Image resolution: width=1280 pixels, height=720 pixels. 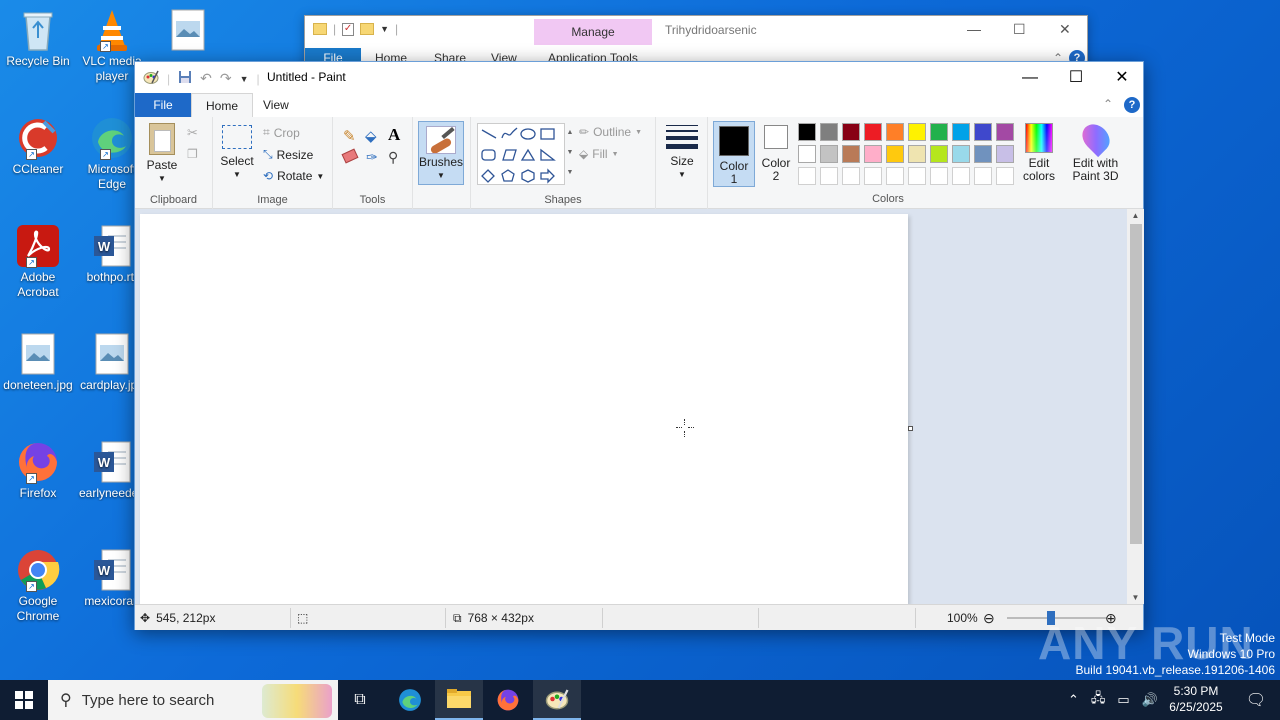 I want to click on edit-colors-button: Edit colors, so click(x=1039, y=153).